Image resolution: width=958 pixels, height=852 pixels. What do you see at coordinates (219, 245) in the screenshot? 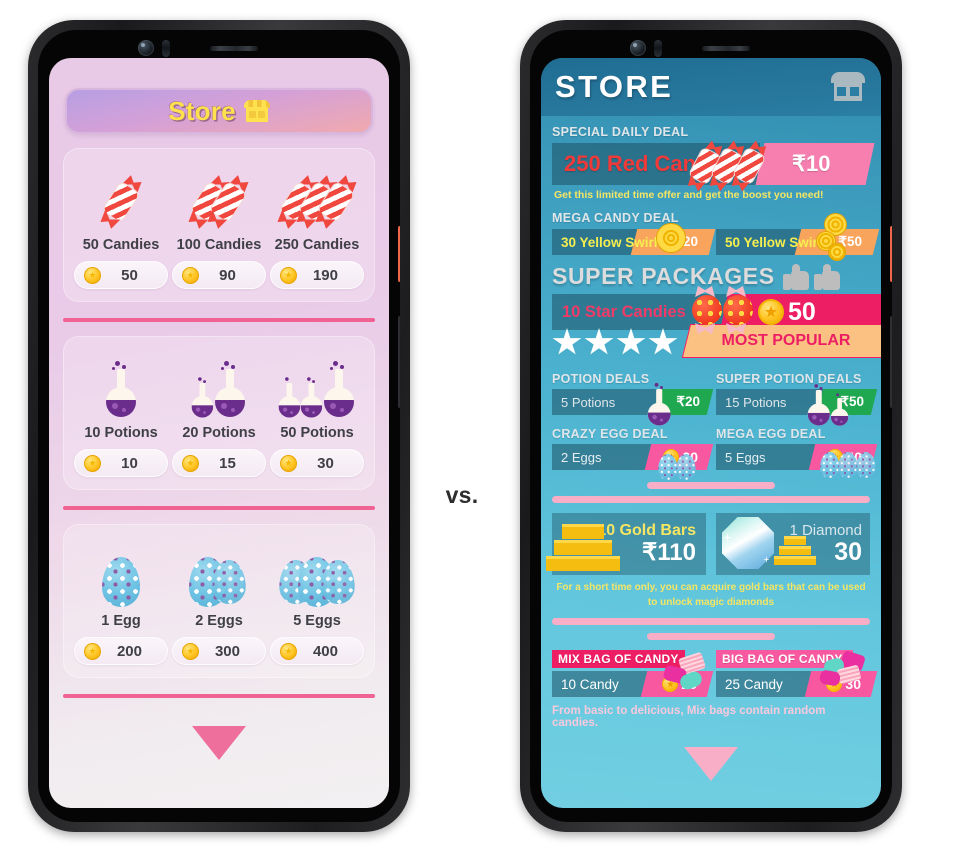
I see `product-name: 100 Candies` at bounding box center [219, 245].